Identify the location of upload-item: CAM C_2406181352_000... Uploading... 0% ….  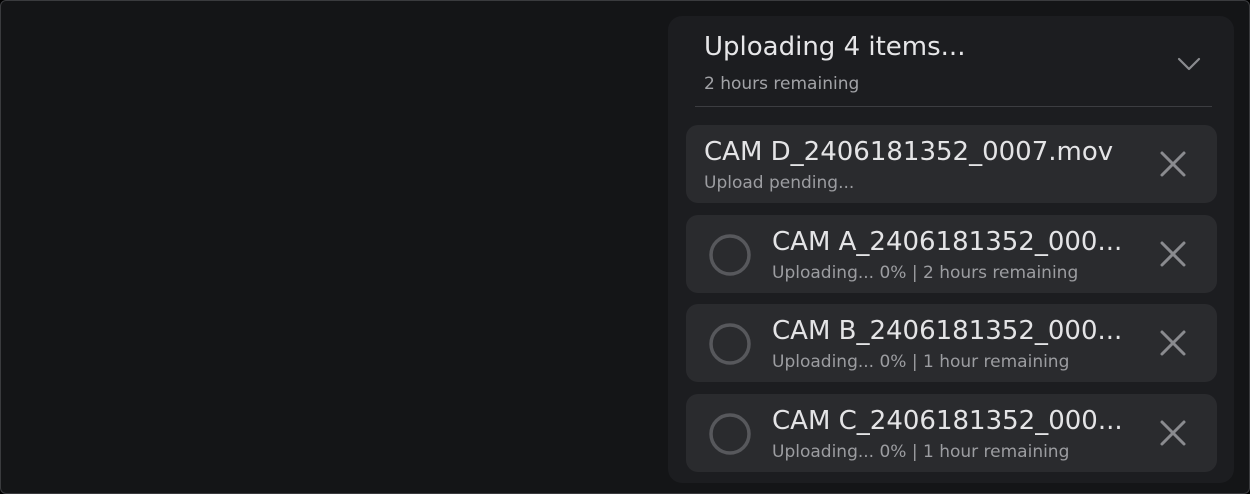
(951, 433).